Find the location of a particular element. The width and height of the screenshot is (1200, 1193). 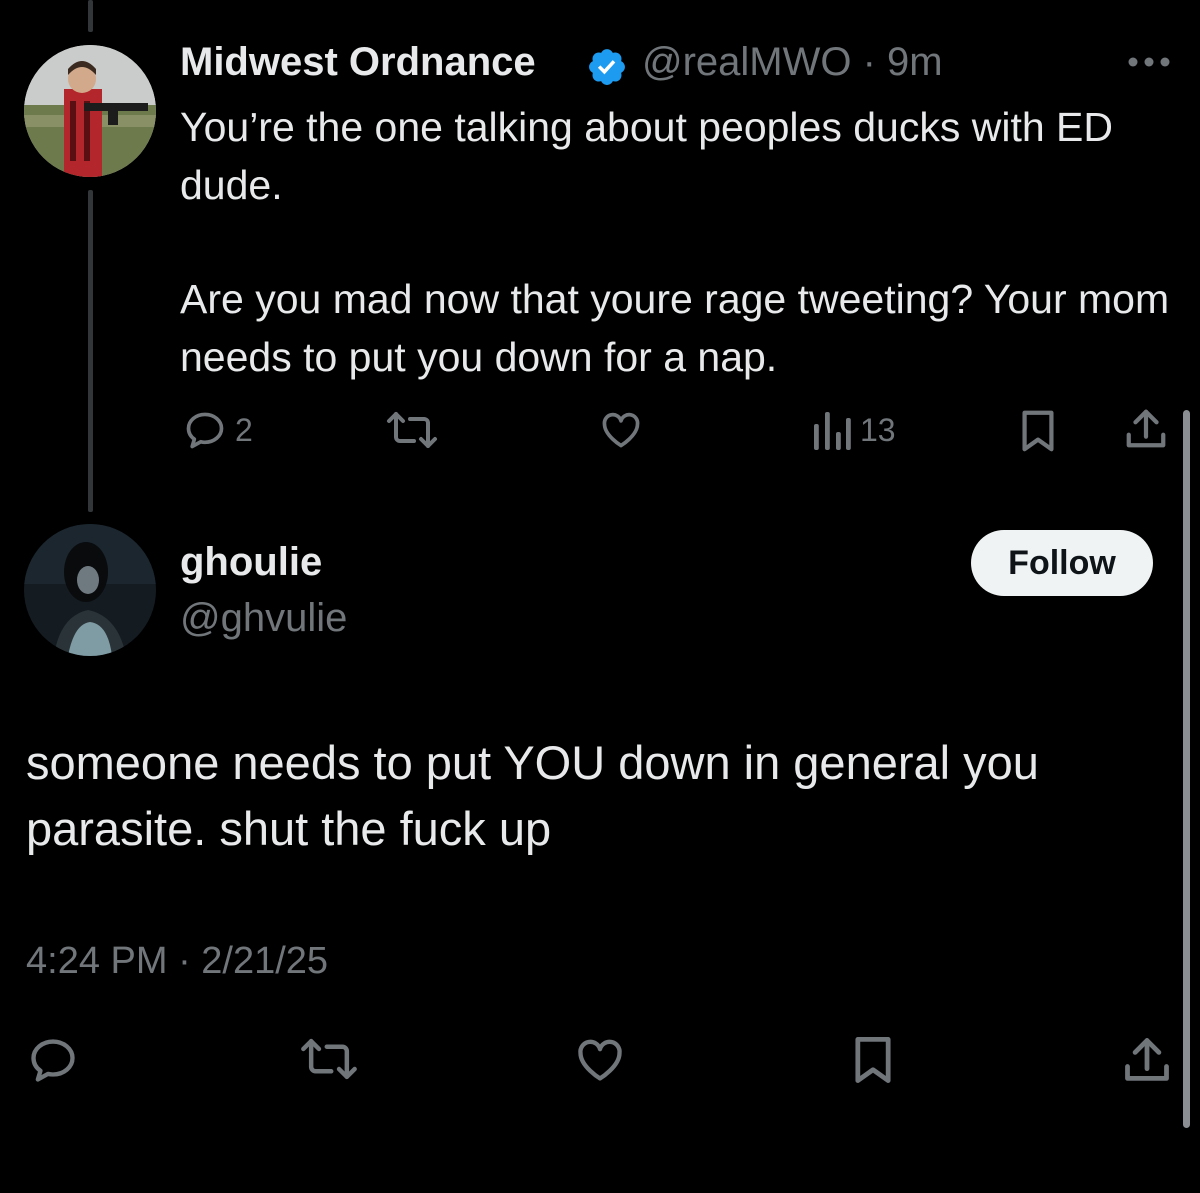

more-icon is located at coordinates (1149, 62).